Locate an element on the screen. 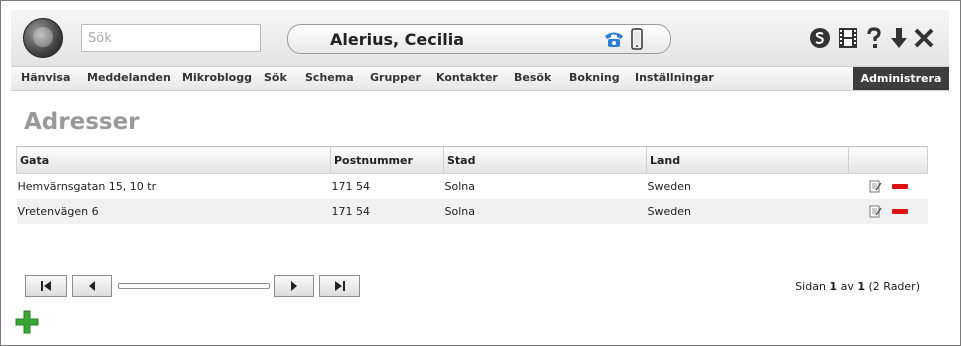 The image size is (961, 346). nav-item-installningar: Inställningar is located at coordinates (674, 77).